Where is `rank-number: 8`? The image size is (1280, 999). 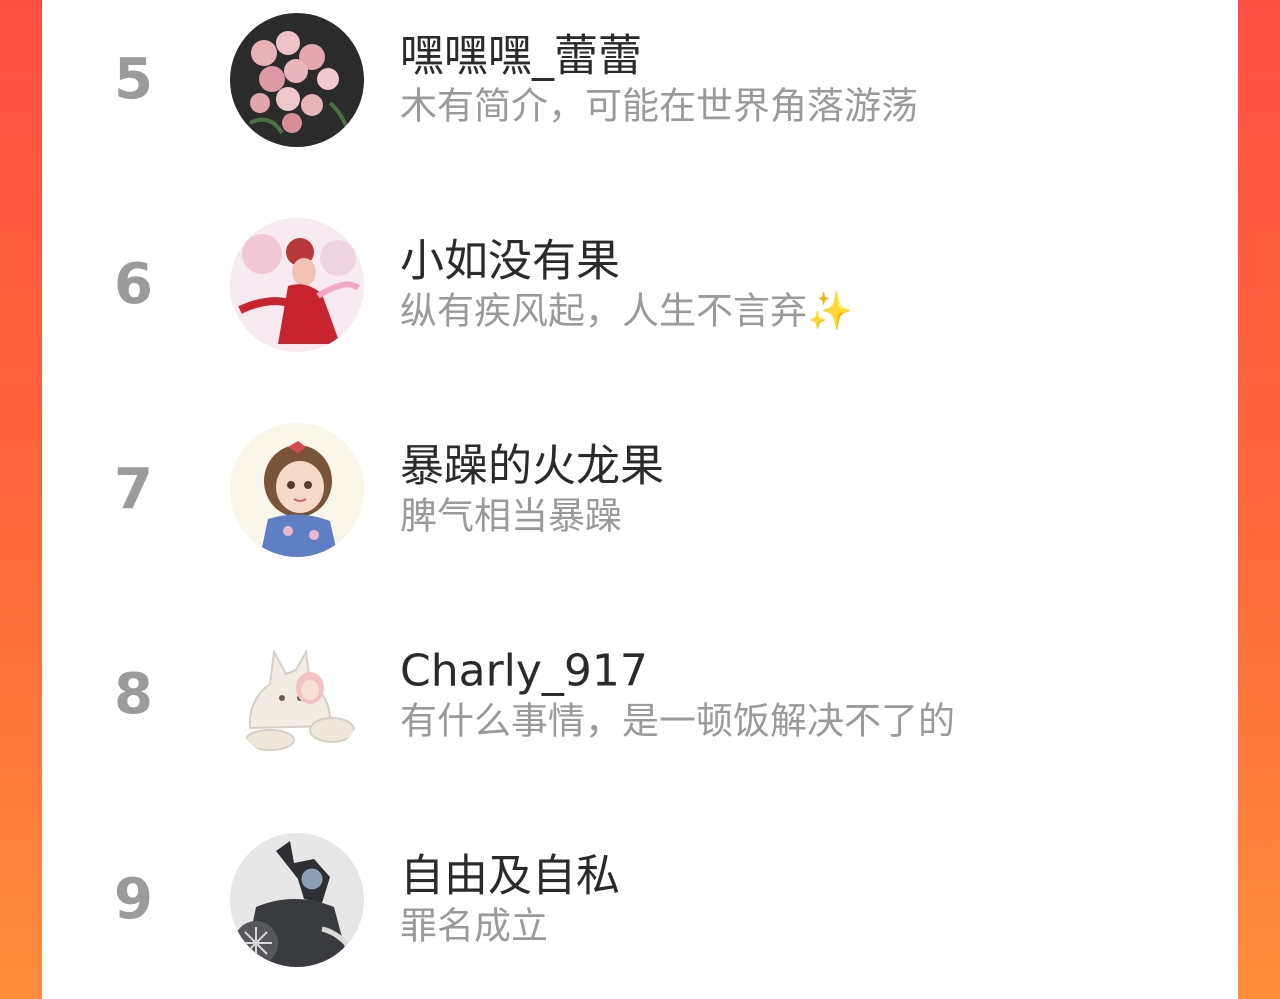 rank-number: 8 is located at coordinates (133, 694).